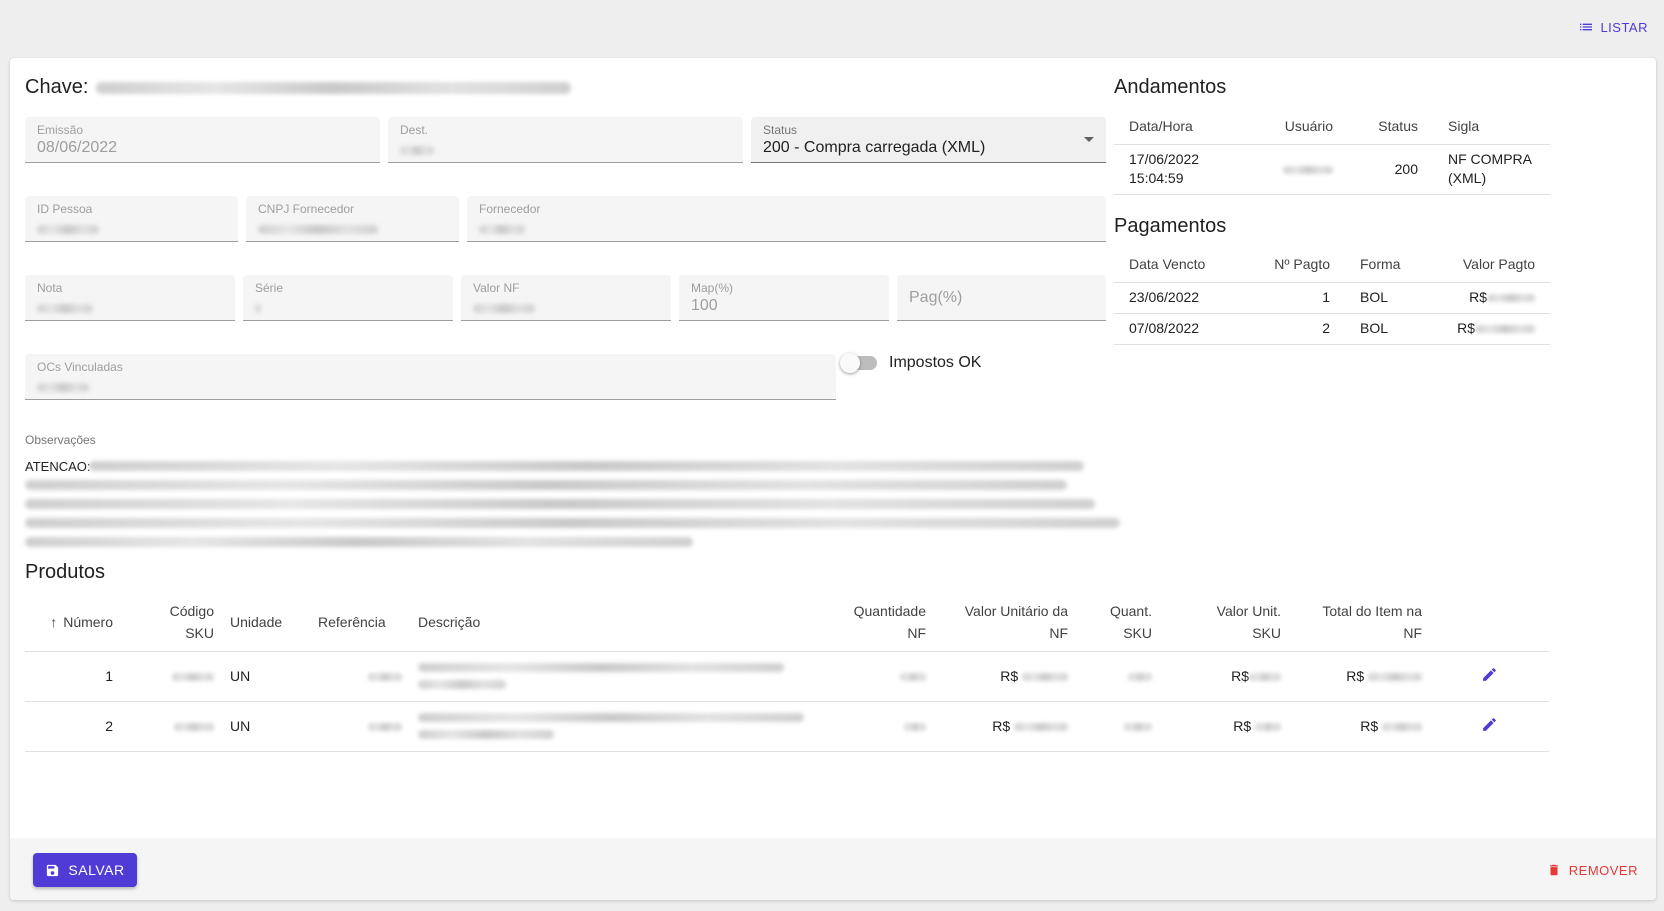  I want to click on col-valor-pagto: Valor Pagto, so click(1490, 265).